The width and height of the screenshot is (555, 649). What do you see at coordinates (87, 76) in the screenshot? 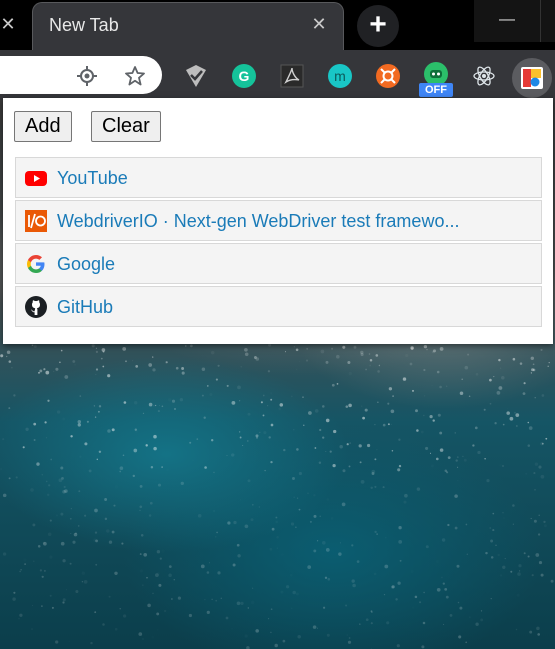
I see `location-icon` at bounding box center [87, 76].